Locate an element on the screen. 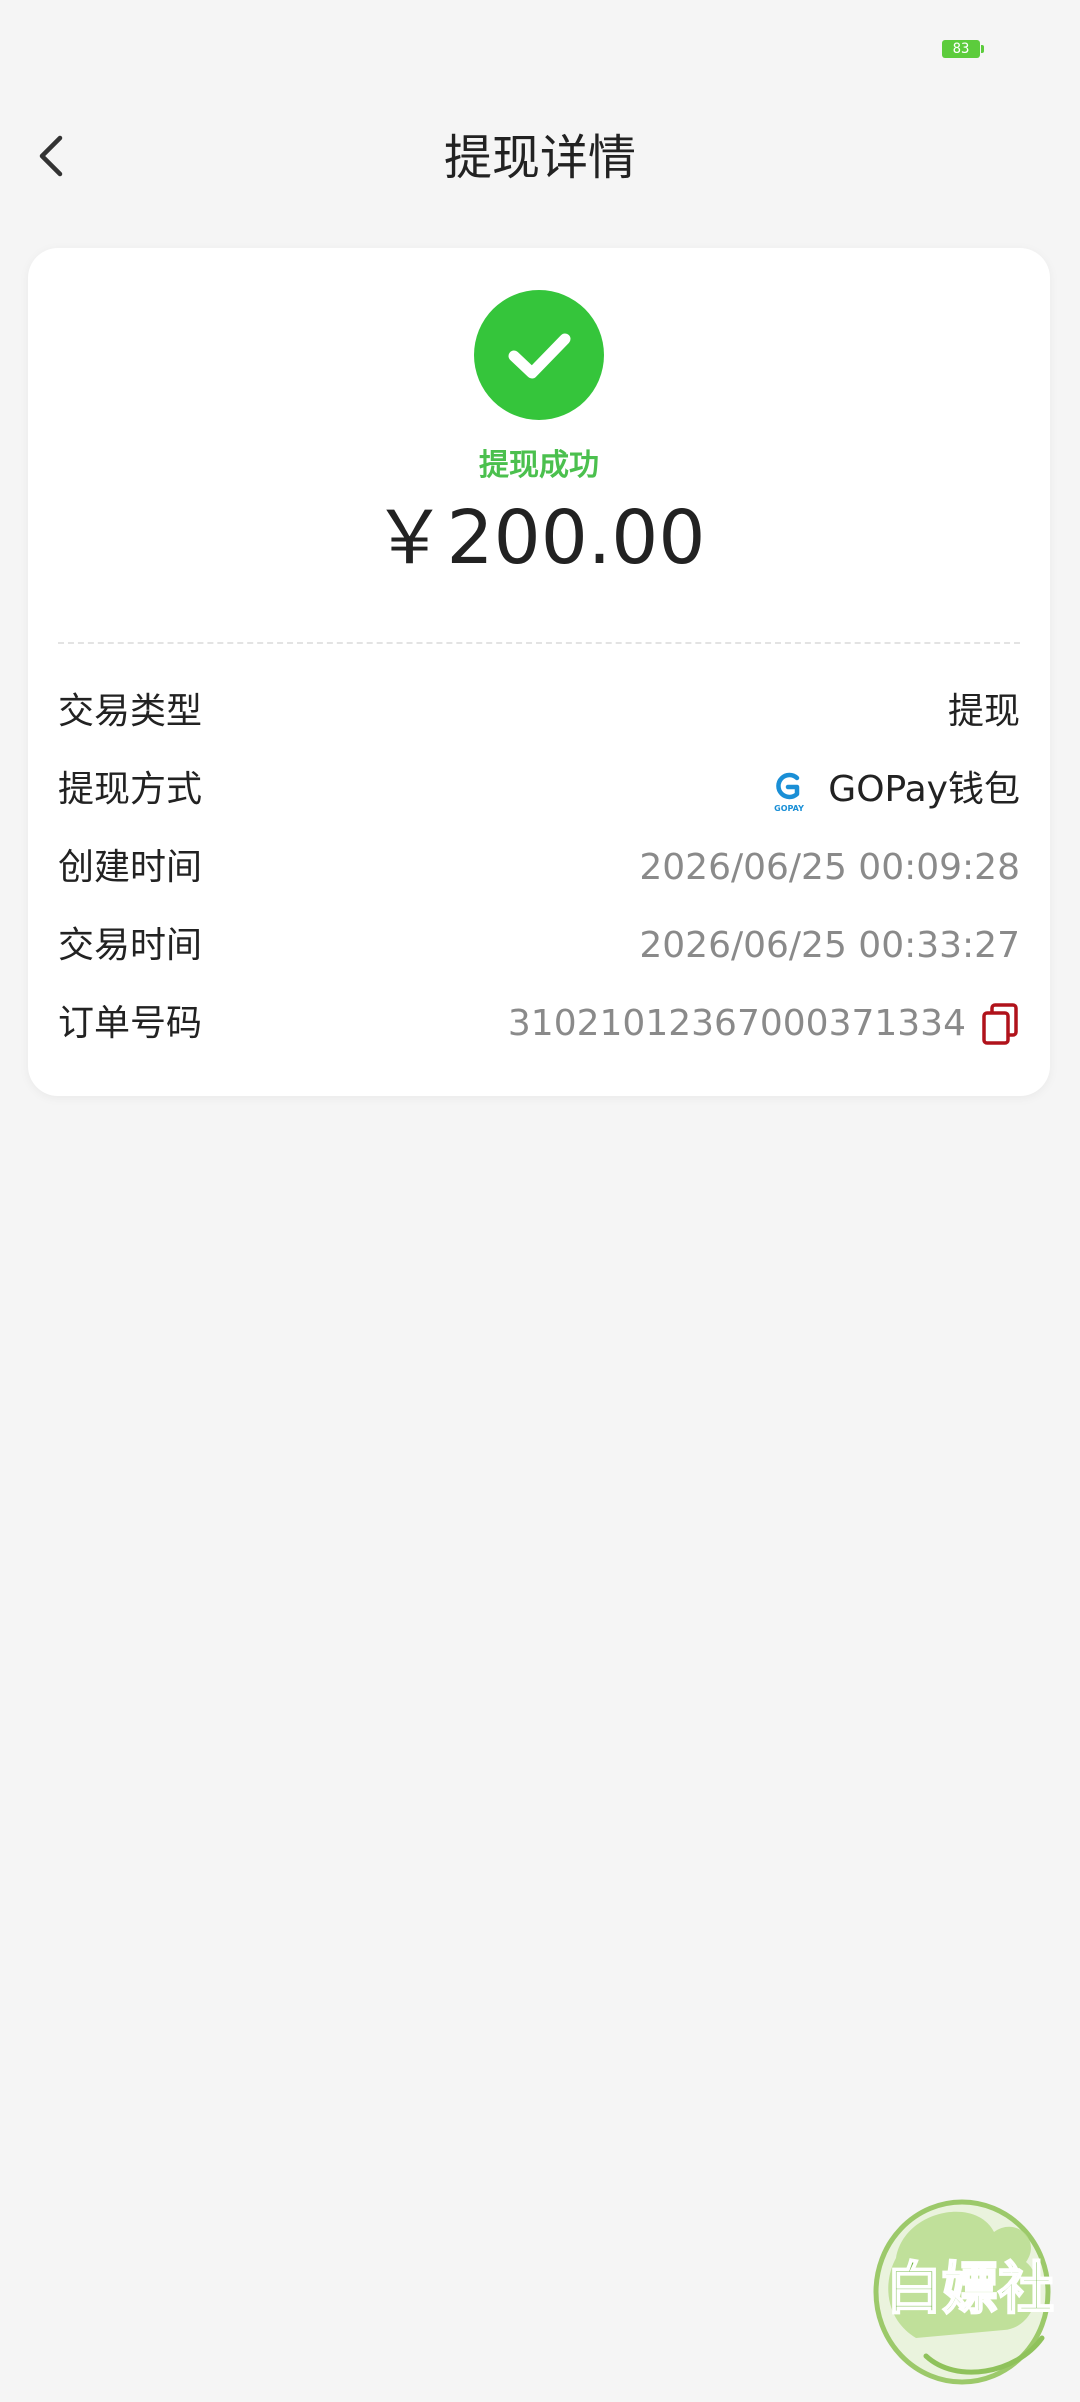 This screenshot has width=1080, height=2402. order-number-group: 31021012367000371334 is located at coordinates (764, 1024).